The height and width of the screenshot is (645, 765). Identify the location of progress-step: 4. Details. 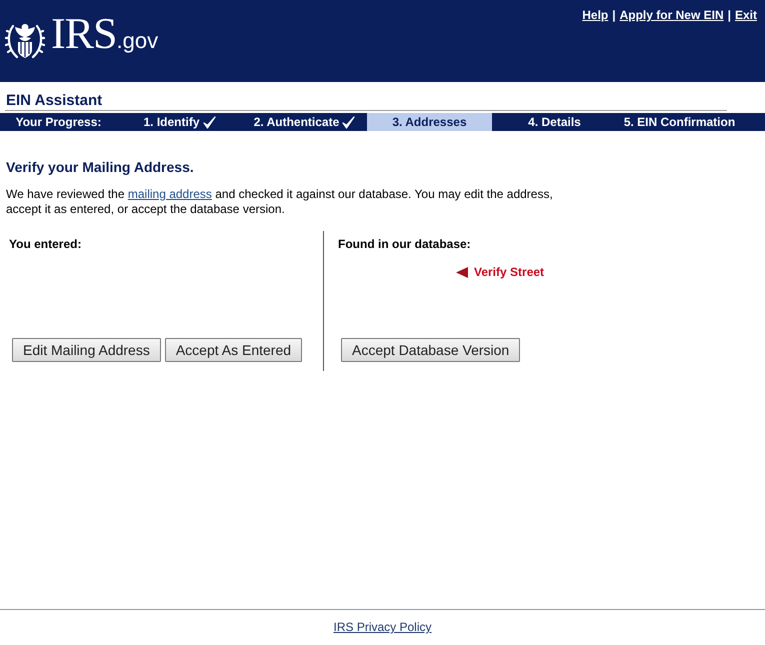
(554, 122).